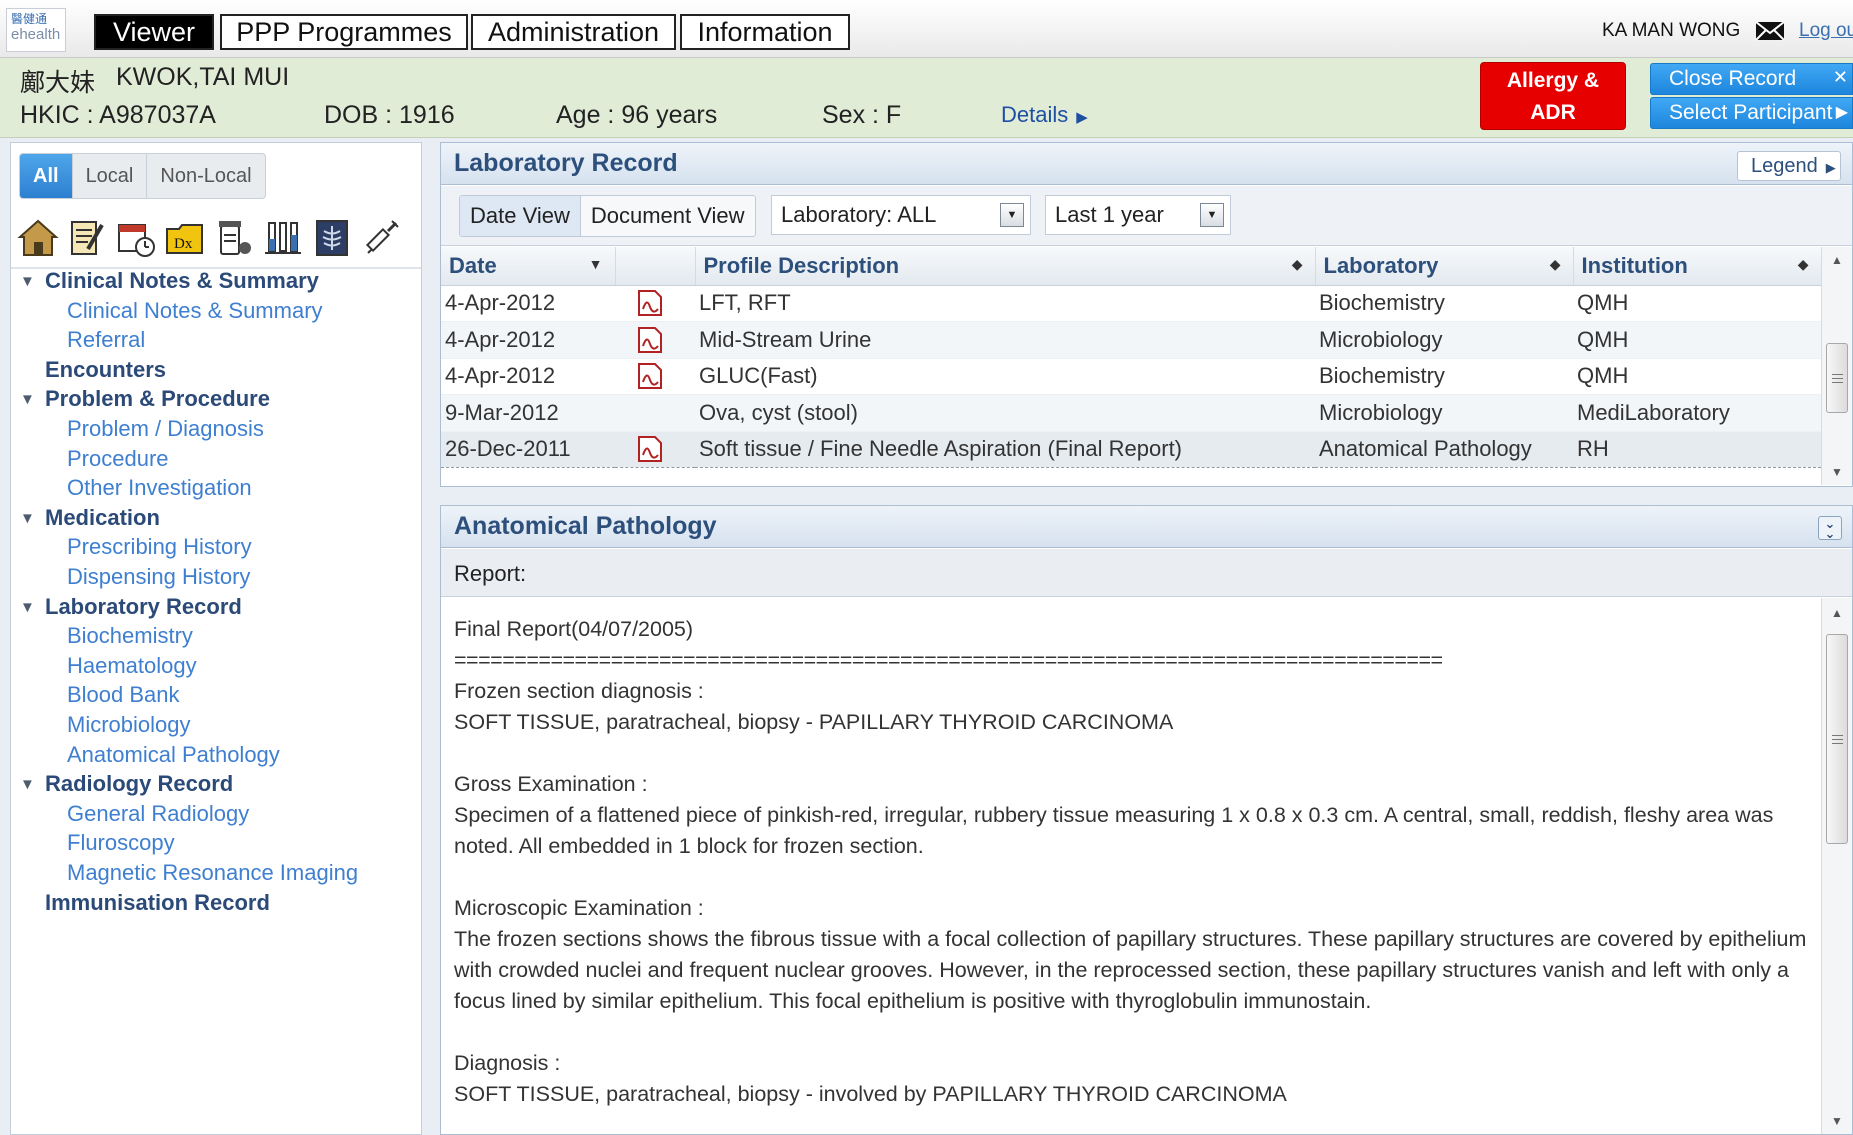 This screenshot has width=1853, height=1135. I want to click on scope-non-local-button: Non-Local, so click(205, 176).